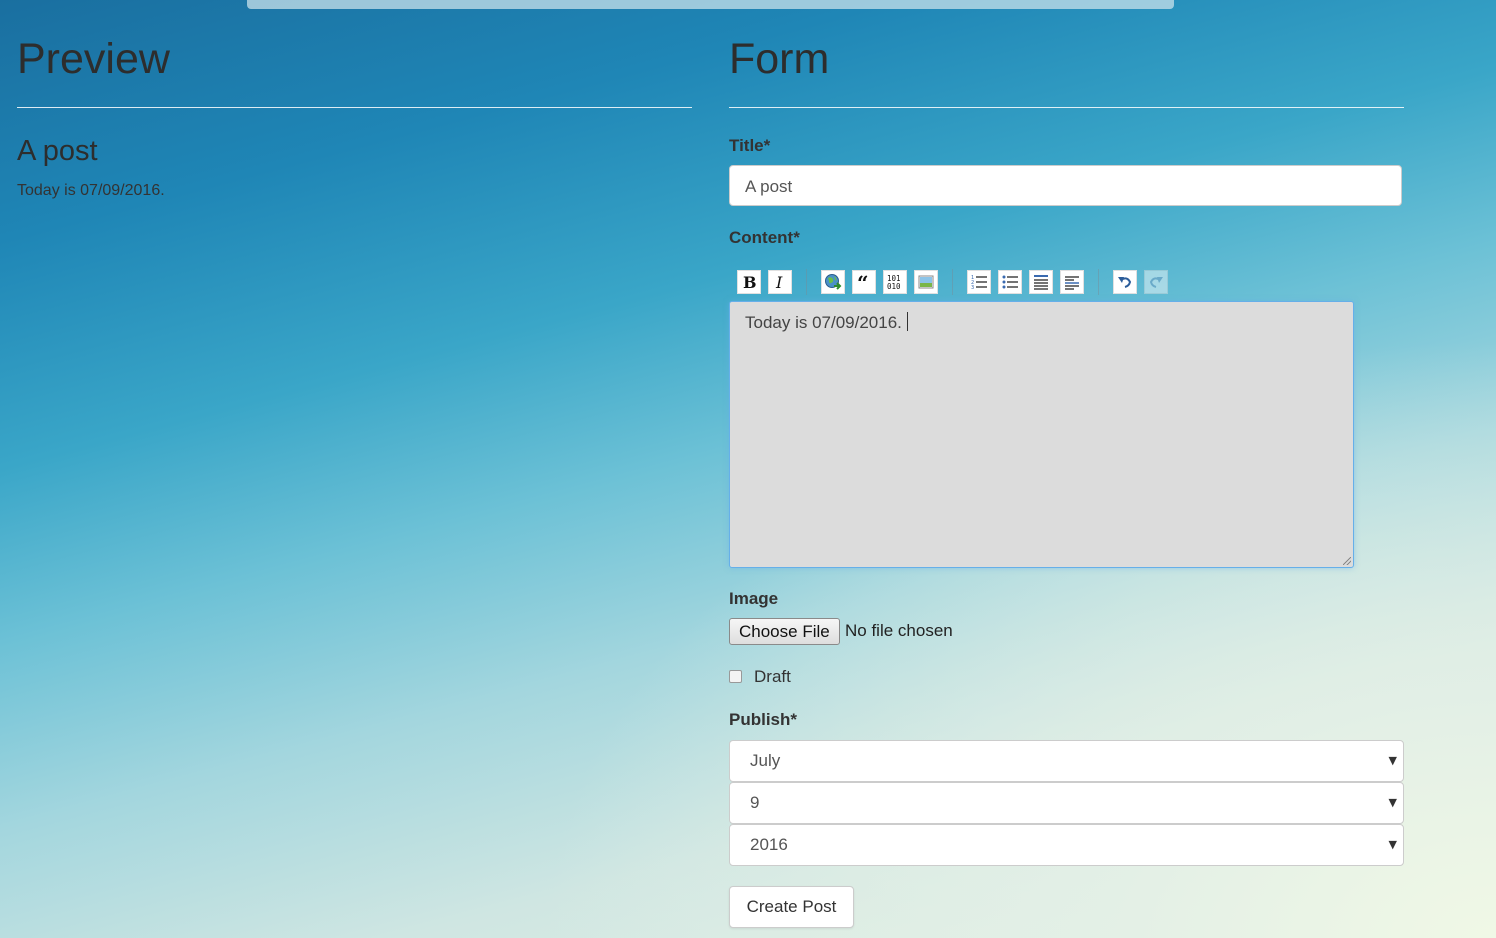 The height and width of the screenshot is (938, 1496). I want to click on preview-post-body: Today is 07/09/2016., so click(91, 190).